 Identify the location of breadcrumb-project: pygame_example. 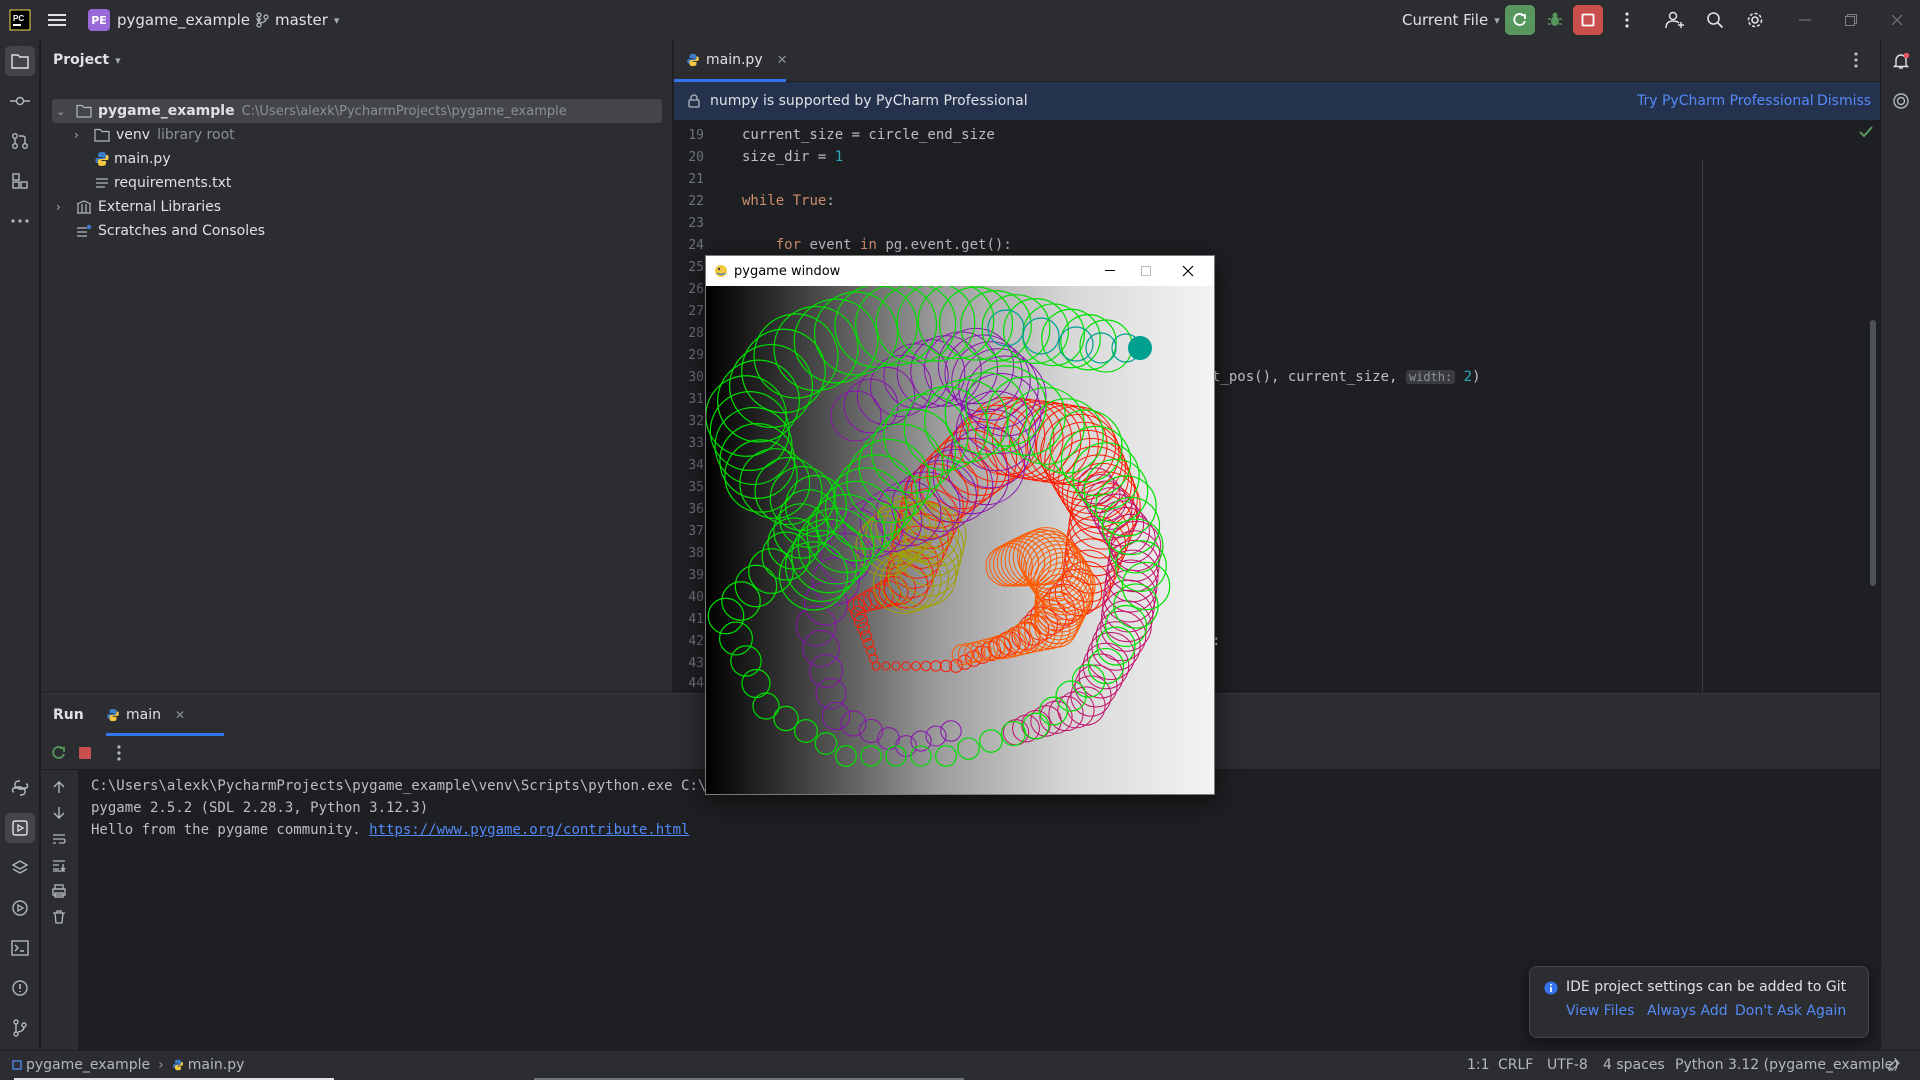
(88, 1065).